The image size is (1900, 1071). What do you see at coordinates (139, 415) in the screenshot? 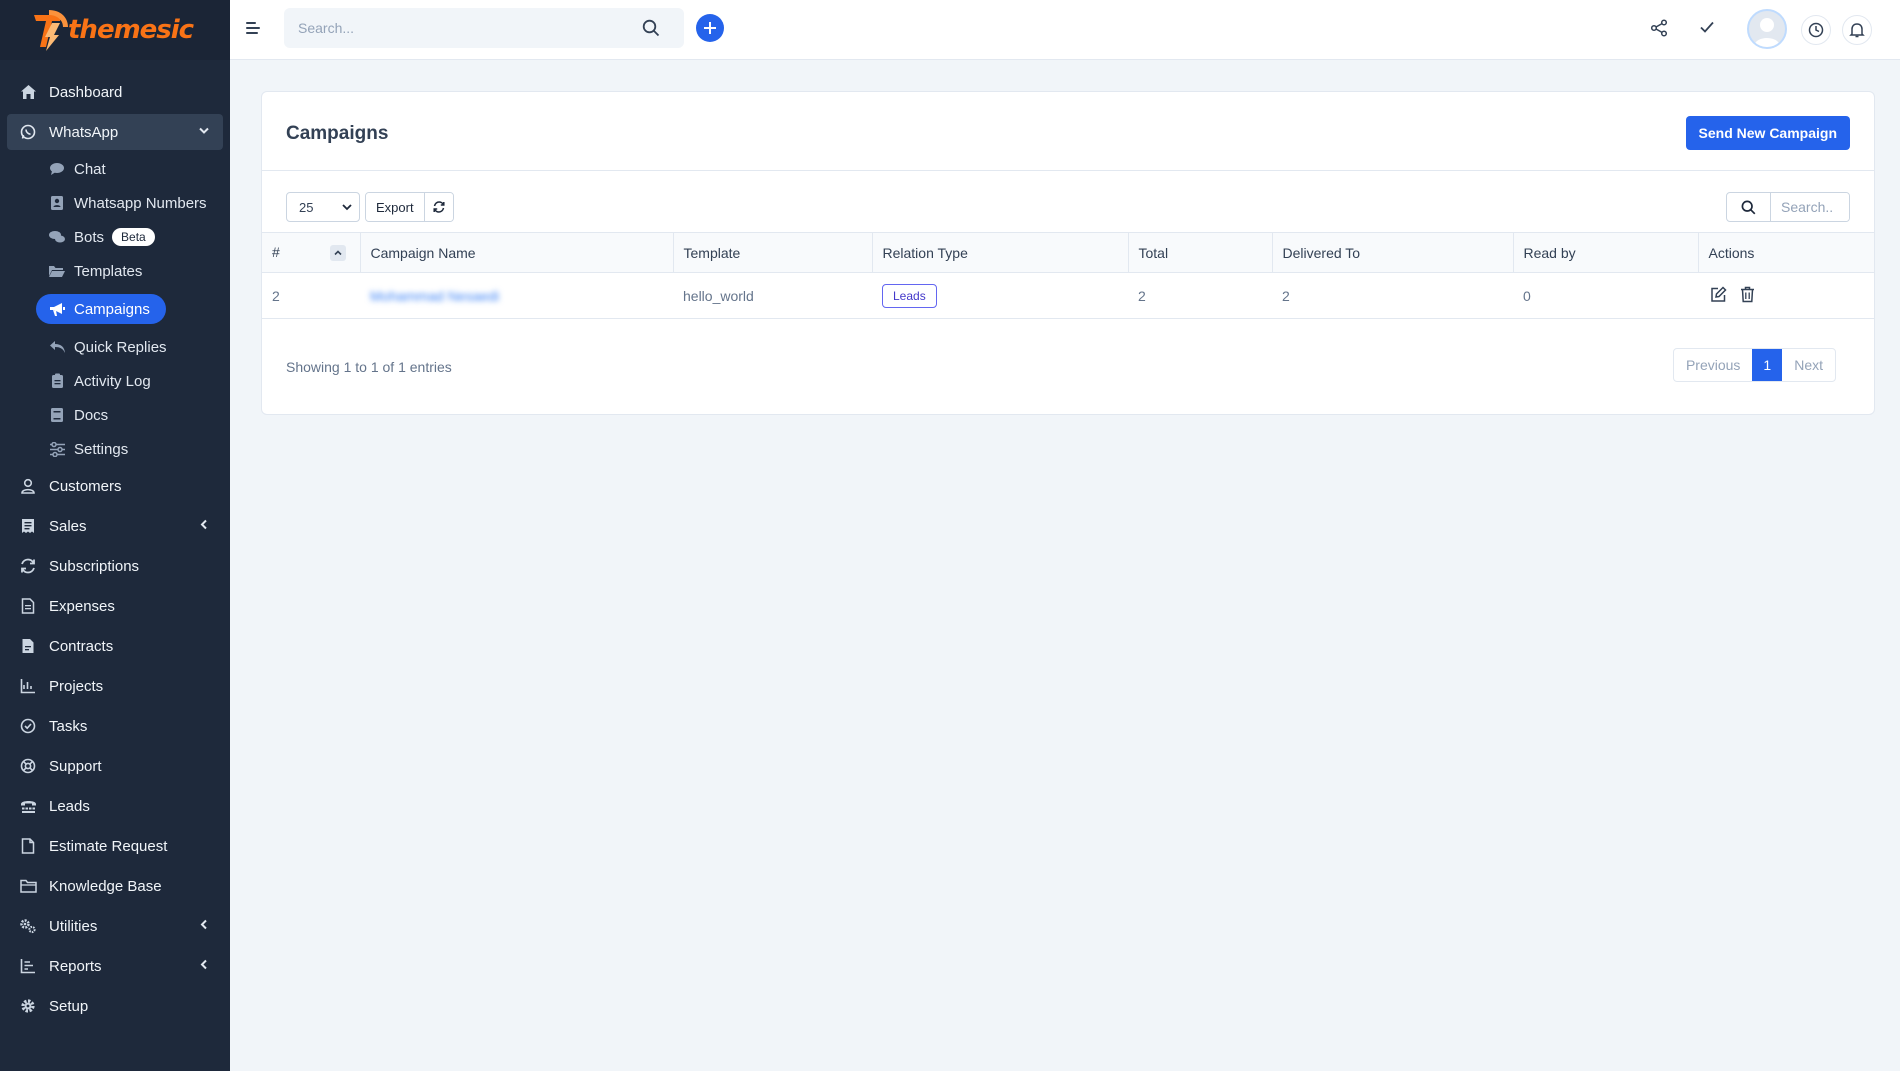
I see `sidebar-subitem-docs: Docs` at bounding box center [139, 415].